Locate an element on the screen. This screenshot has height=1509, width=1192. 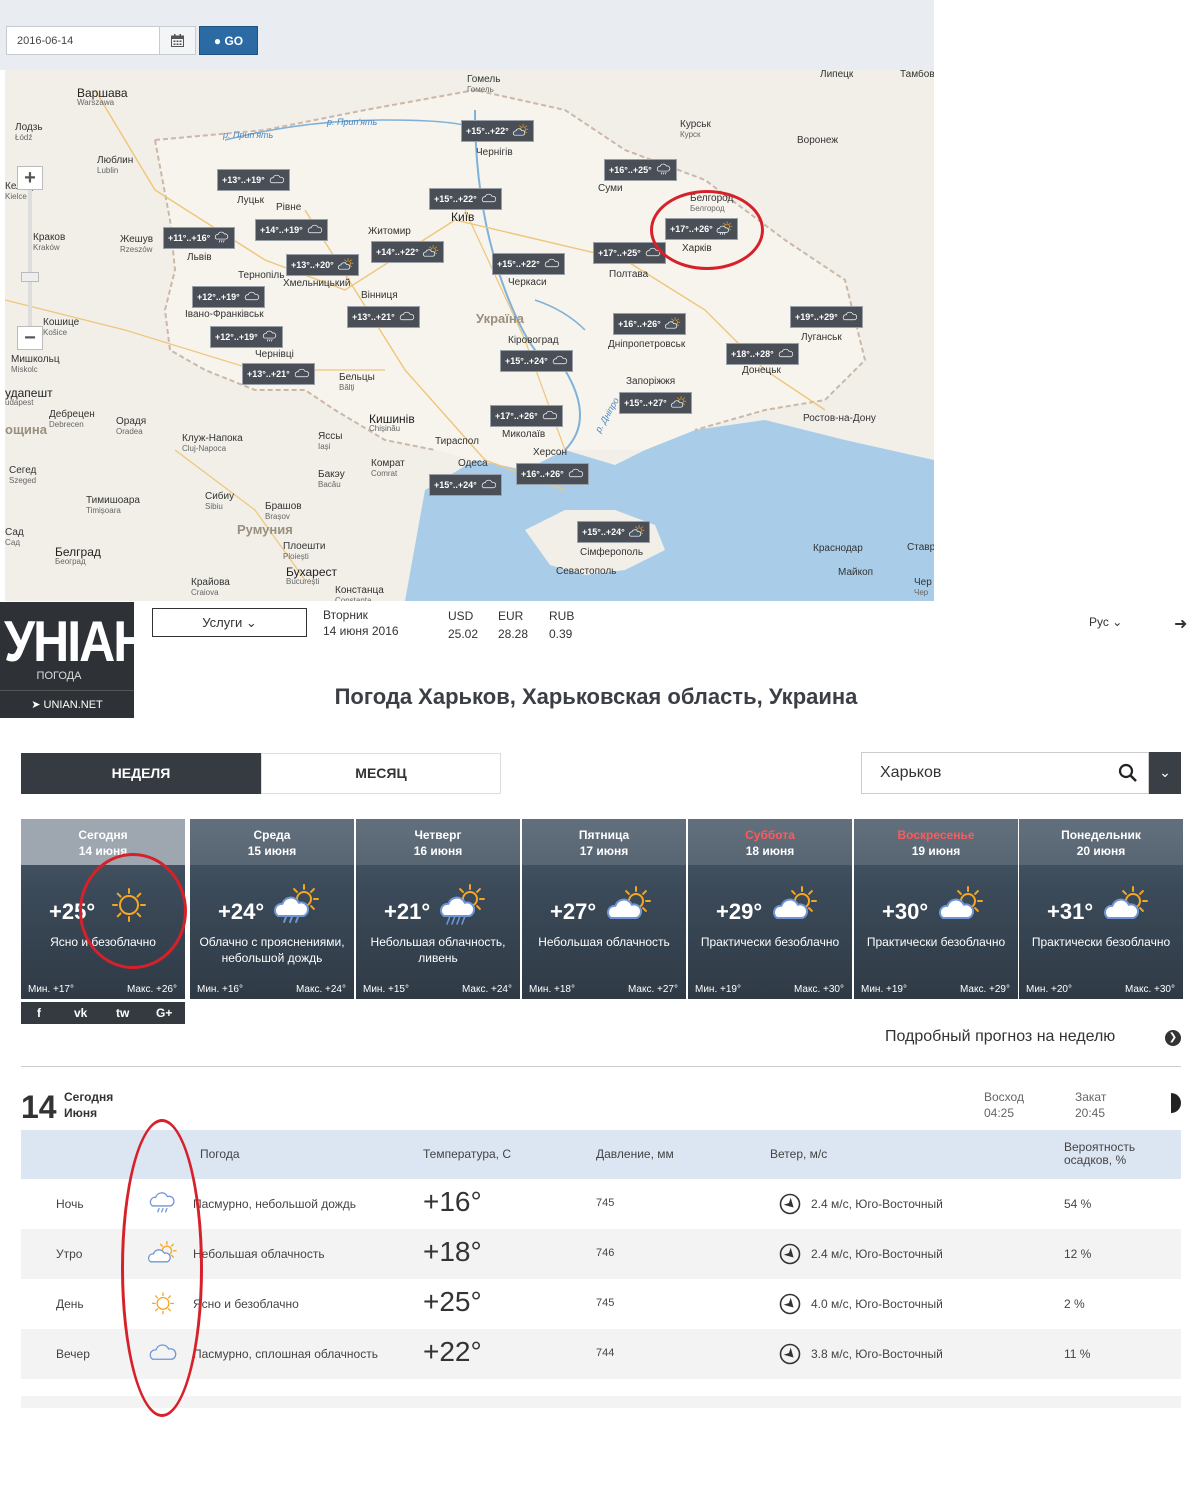
currency-value: 28.28 is located at coordinates (513, 634).